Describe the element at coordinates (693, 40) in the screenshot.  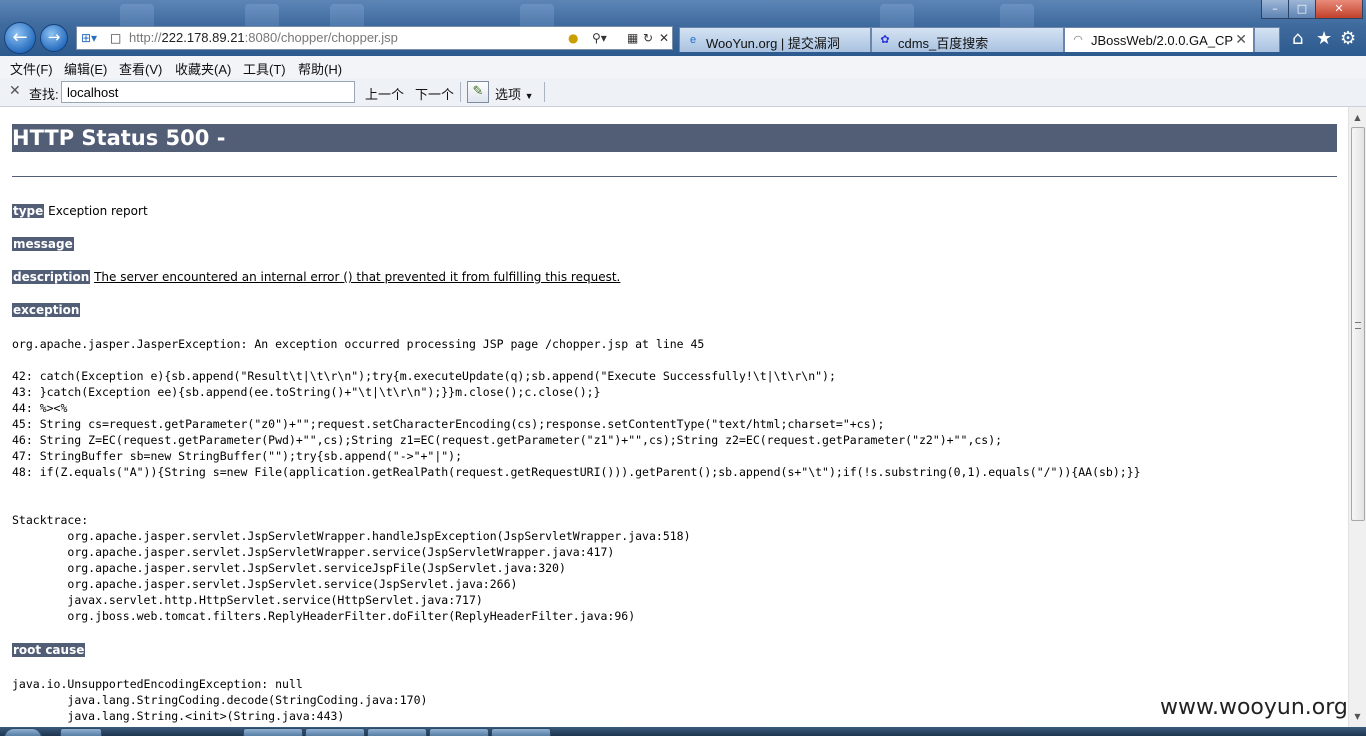
I see `ie-icon: e` at that location.